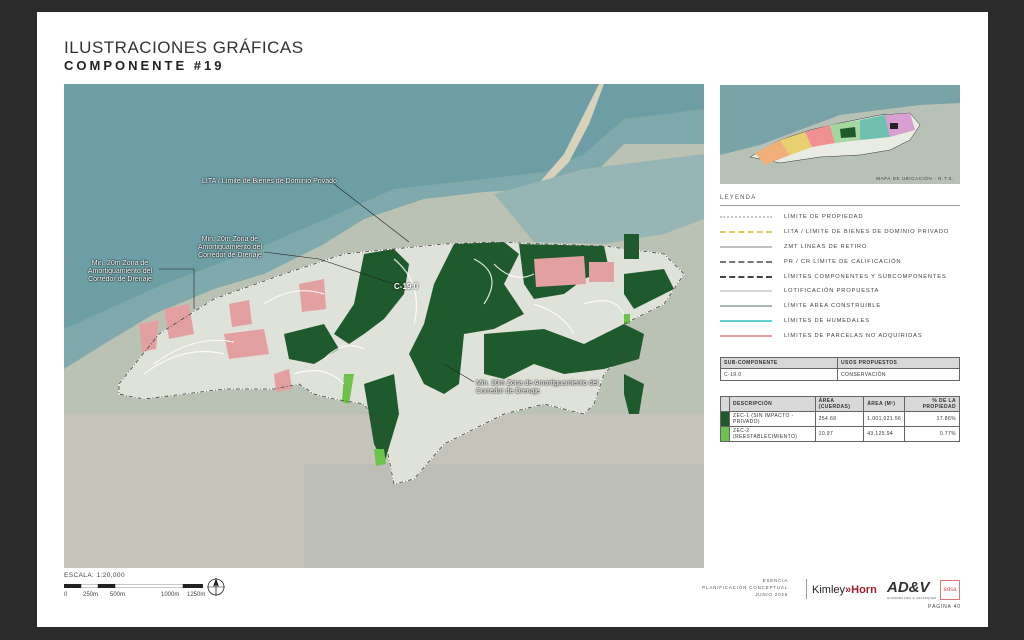 The image size is (1024, 640). What do you see at coordinates (908, 587) in the screenshot?
I see `adv-logo: AD&V` at bounding box center [908, 587].